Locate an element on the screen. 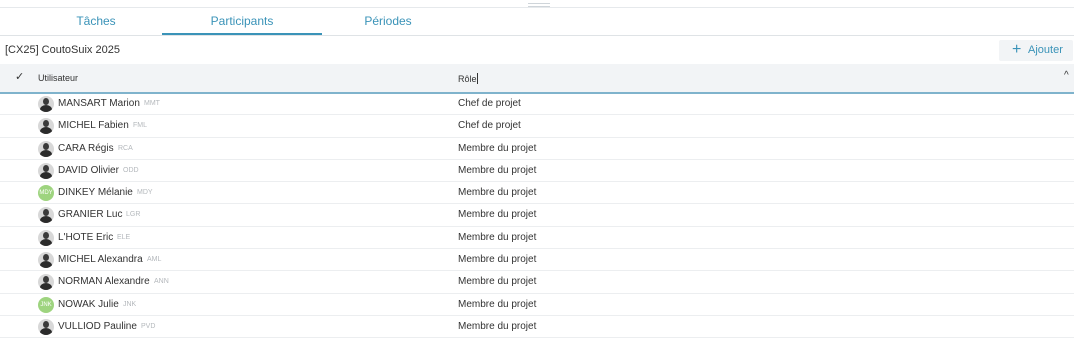  select-all-check-icon: ✓ is located at coordinates (19, 76).